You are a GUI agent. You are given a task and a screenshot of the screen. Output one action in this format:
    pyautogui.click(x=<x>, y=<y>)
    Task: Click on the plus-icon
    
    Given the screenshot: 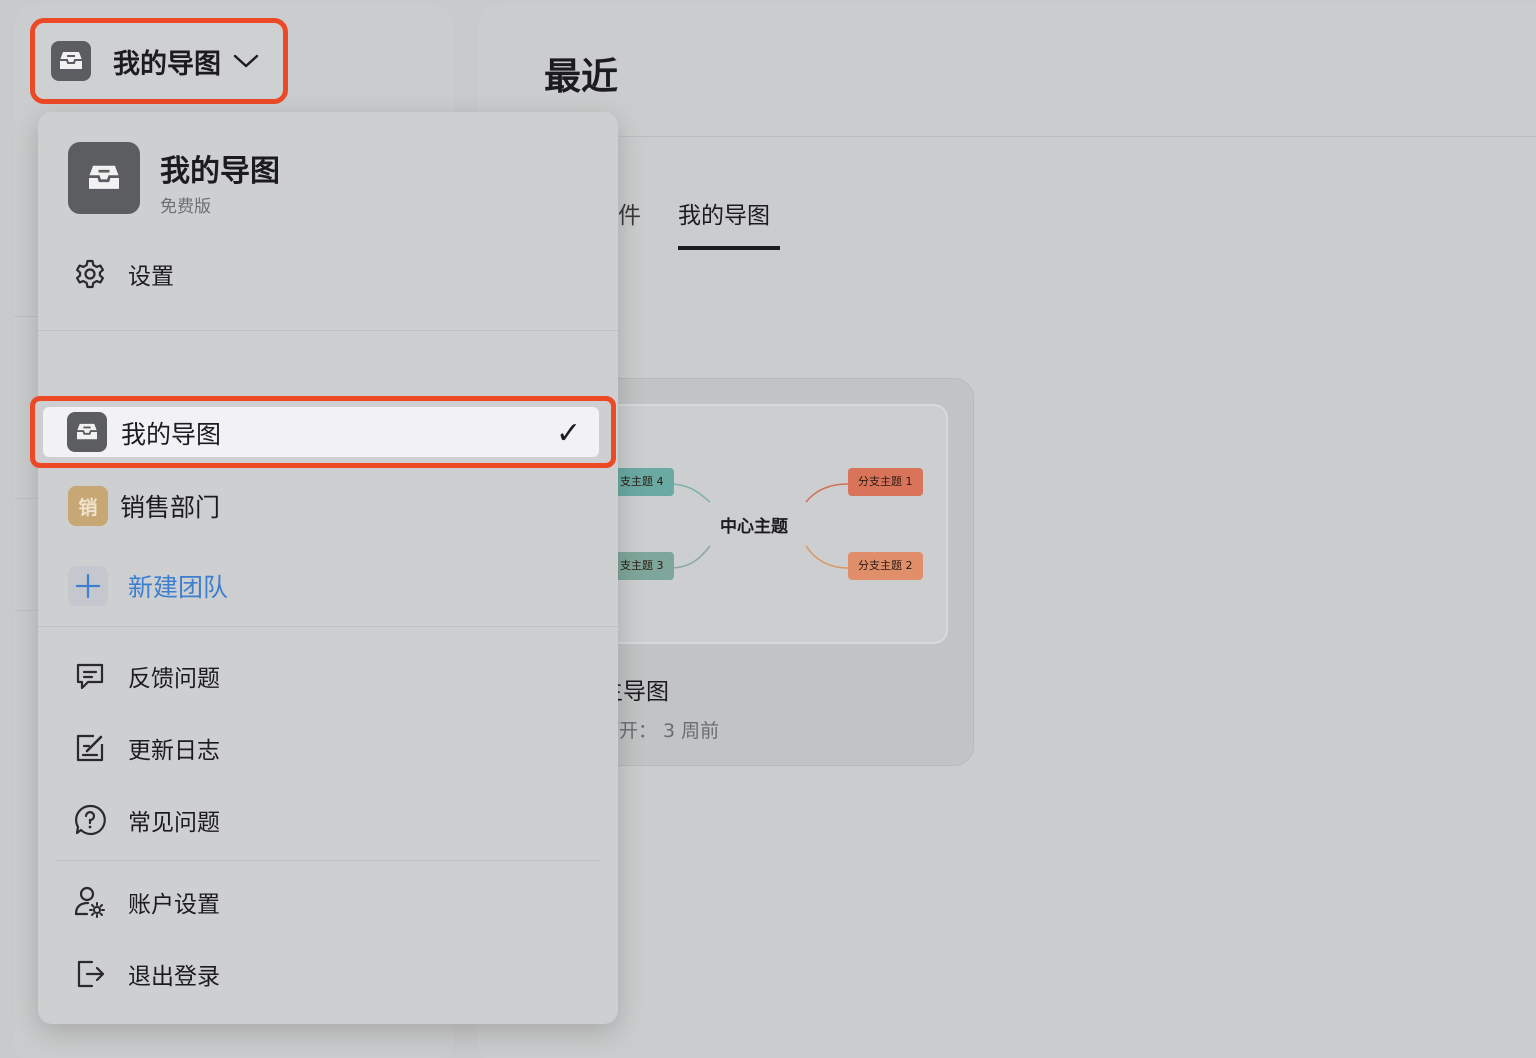 What is the action you would take?
    pyautogui.click(x=88, y=586)
    